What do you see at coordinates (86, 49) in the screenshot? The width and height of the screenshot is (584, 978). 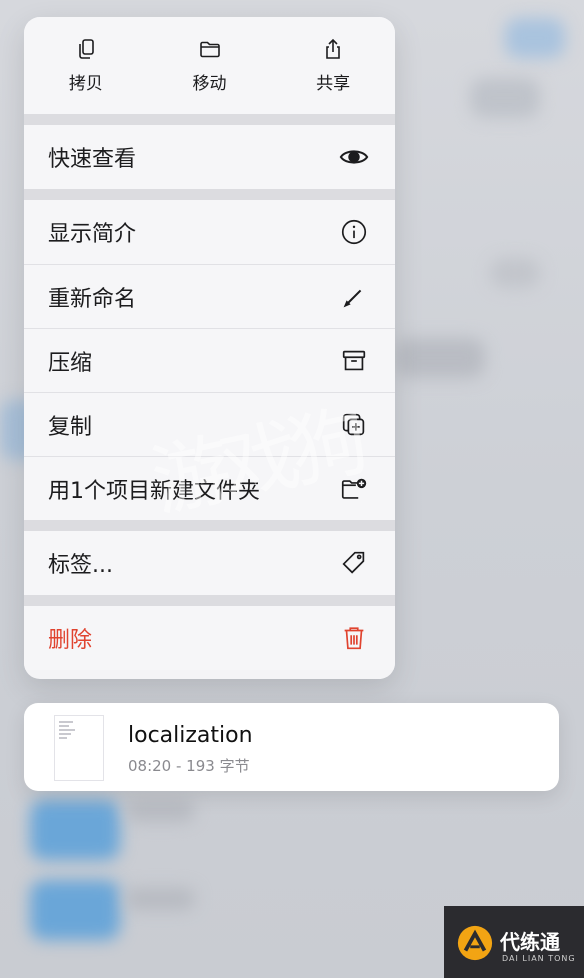 I see `copy-icon` at bounding box center [86, 49].